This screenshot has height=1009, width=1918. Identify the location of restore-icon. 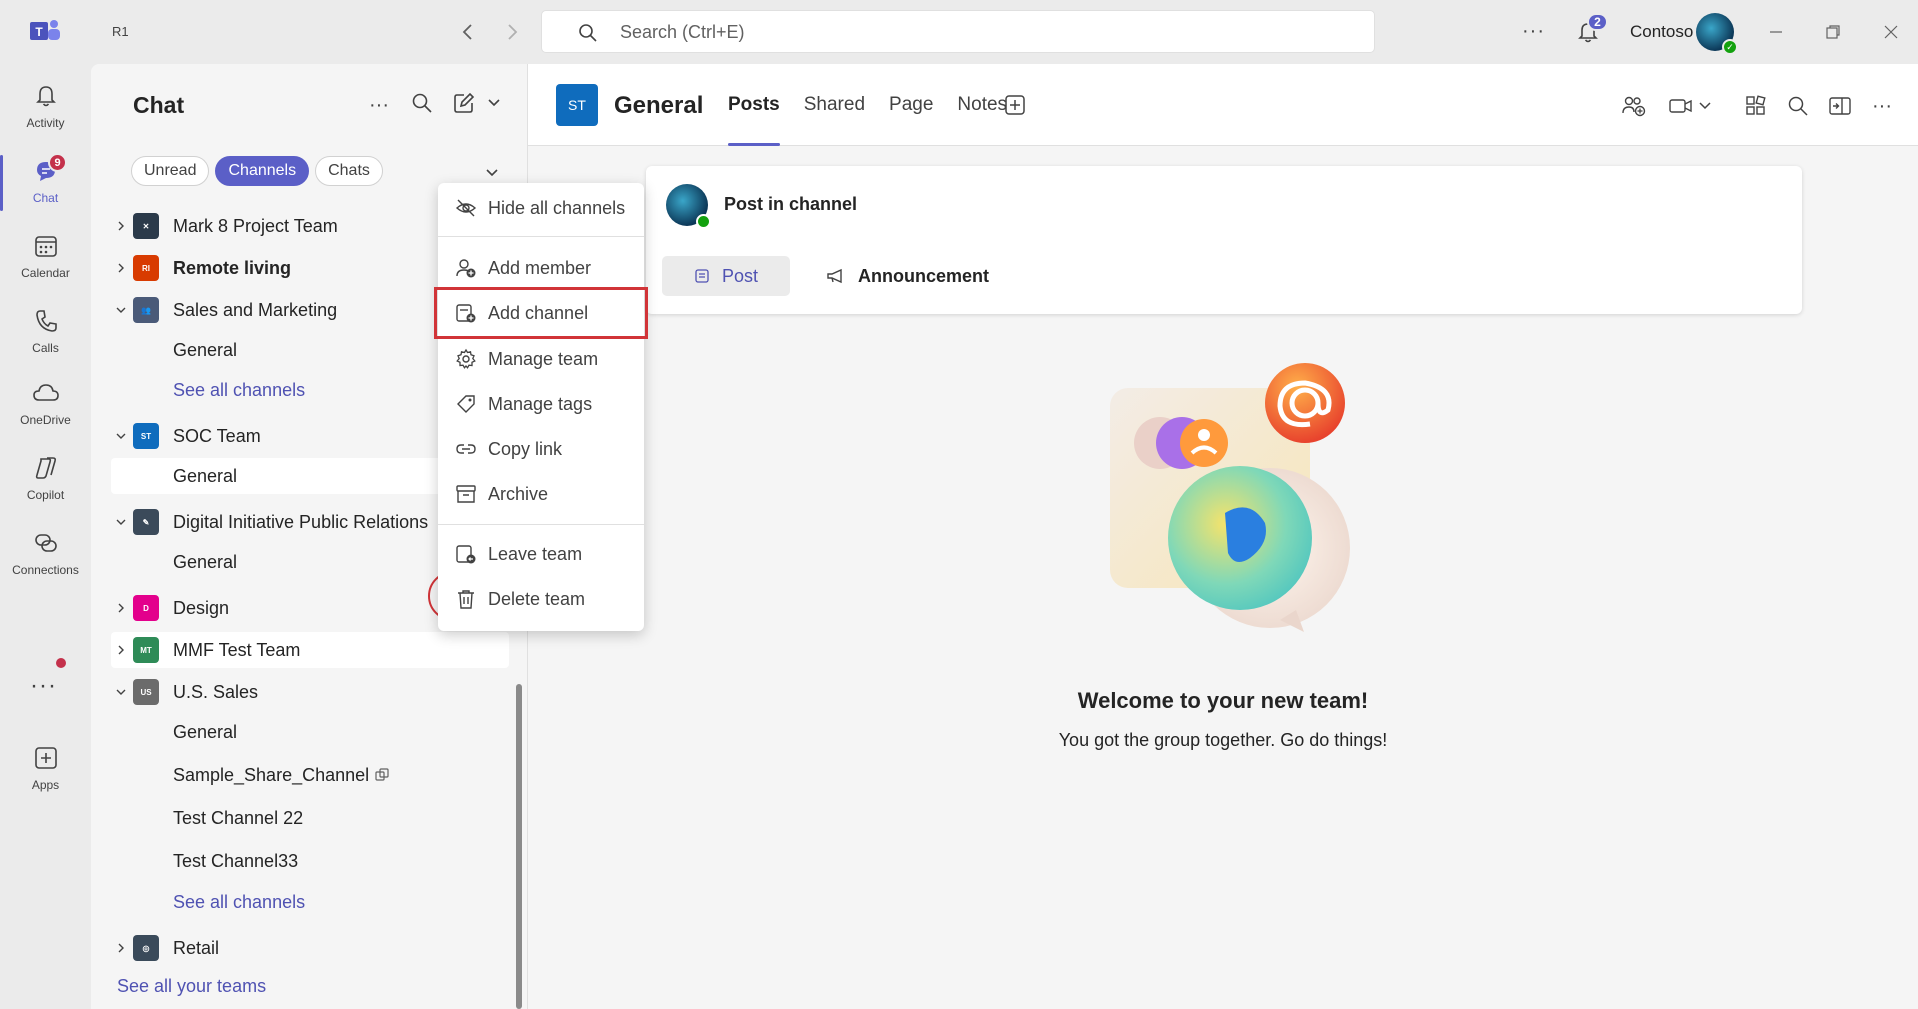
(1833, 32).